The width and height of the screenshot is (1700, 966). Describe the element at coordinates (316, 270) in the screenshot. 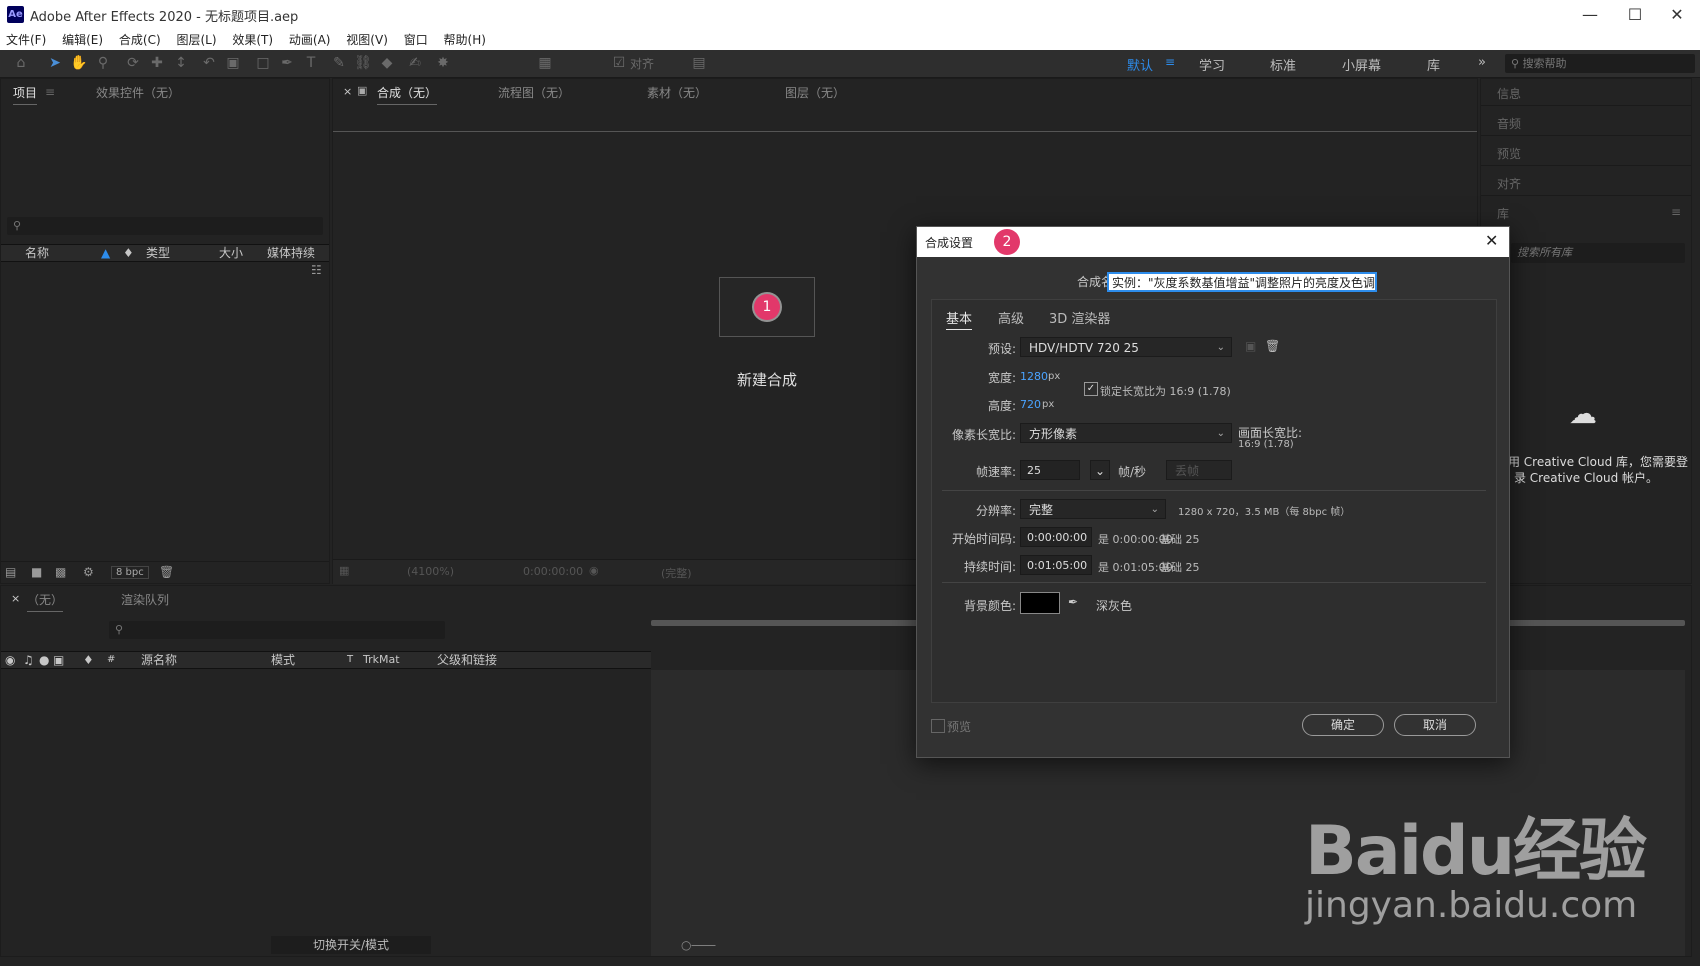

I see `flowchart-icon: ☷` at that location.